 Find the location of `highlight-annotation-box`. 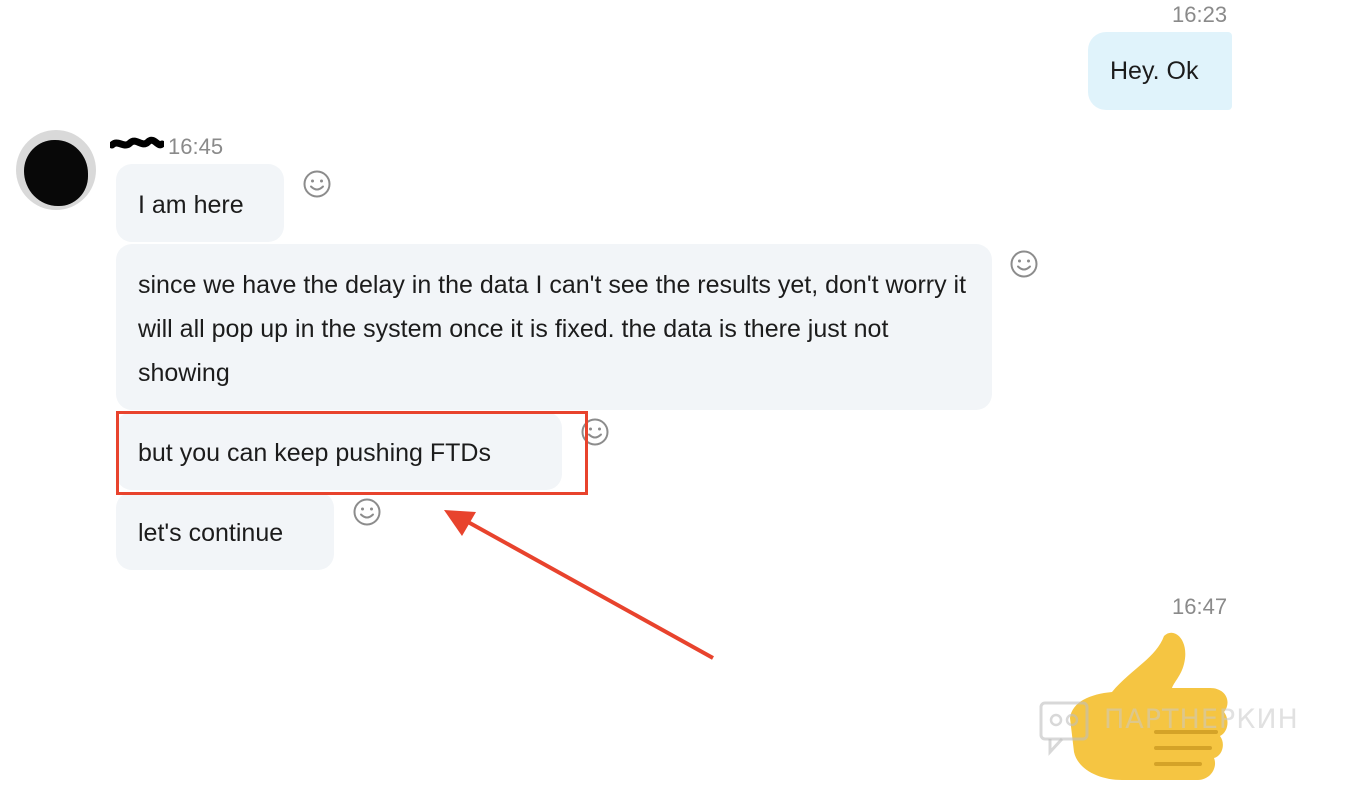

highlight-annotation-box is located at coordinates (352, 453).